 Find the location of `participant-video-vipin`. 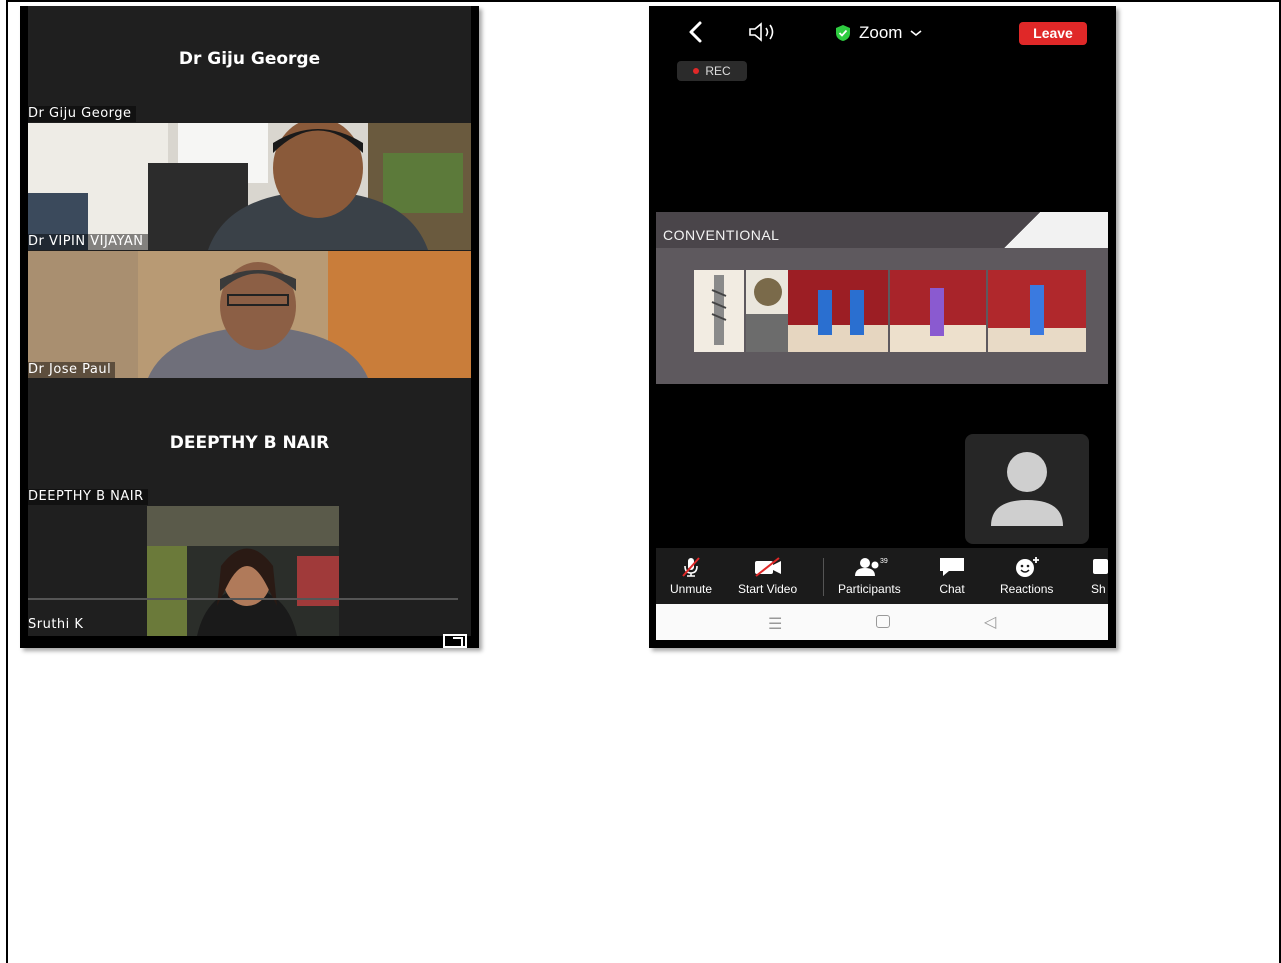

participant-video-vipin is located at coordinates (249, 186).